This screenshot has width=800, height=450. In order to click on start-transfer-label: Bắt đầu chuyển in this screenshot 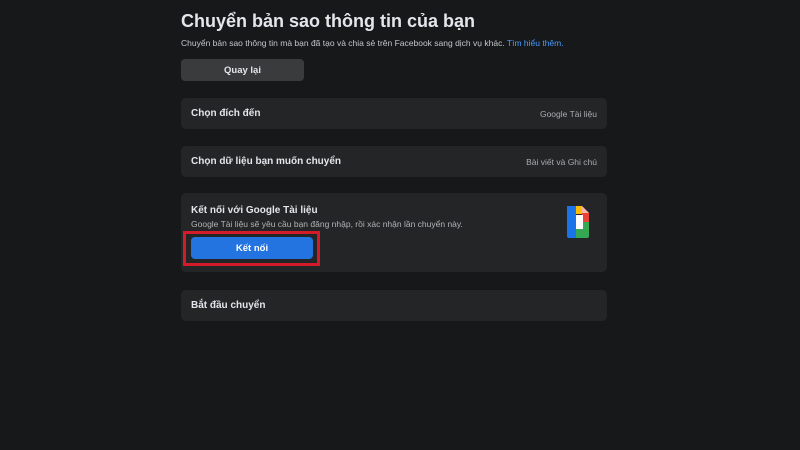, I will do `click(228, 305)`.